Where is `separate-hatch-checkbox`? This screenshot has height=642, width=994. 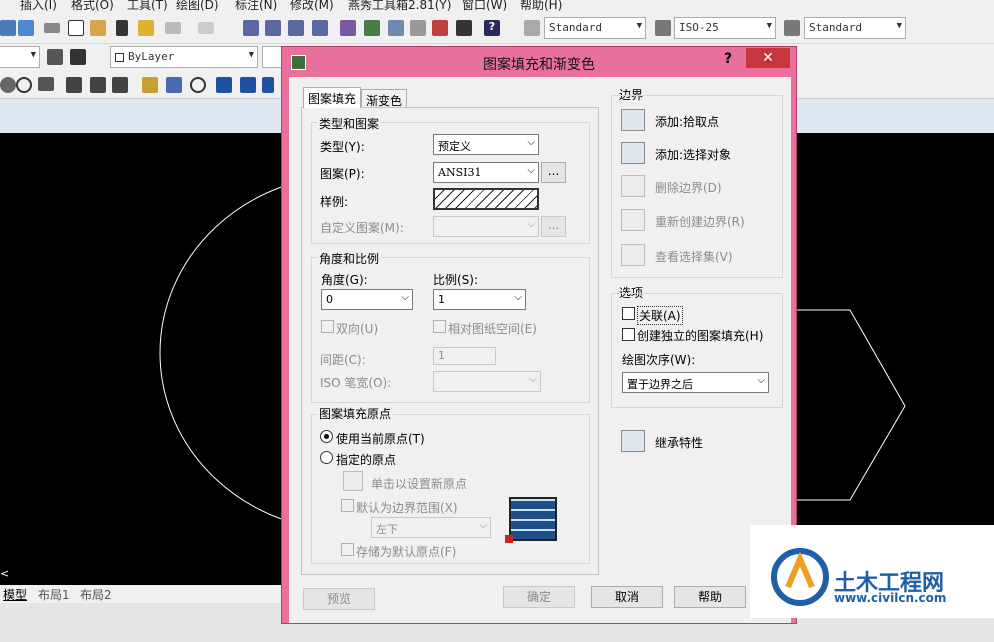 separate-hatch-checkbox is located at coordinates (628, 334).